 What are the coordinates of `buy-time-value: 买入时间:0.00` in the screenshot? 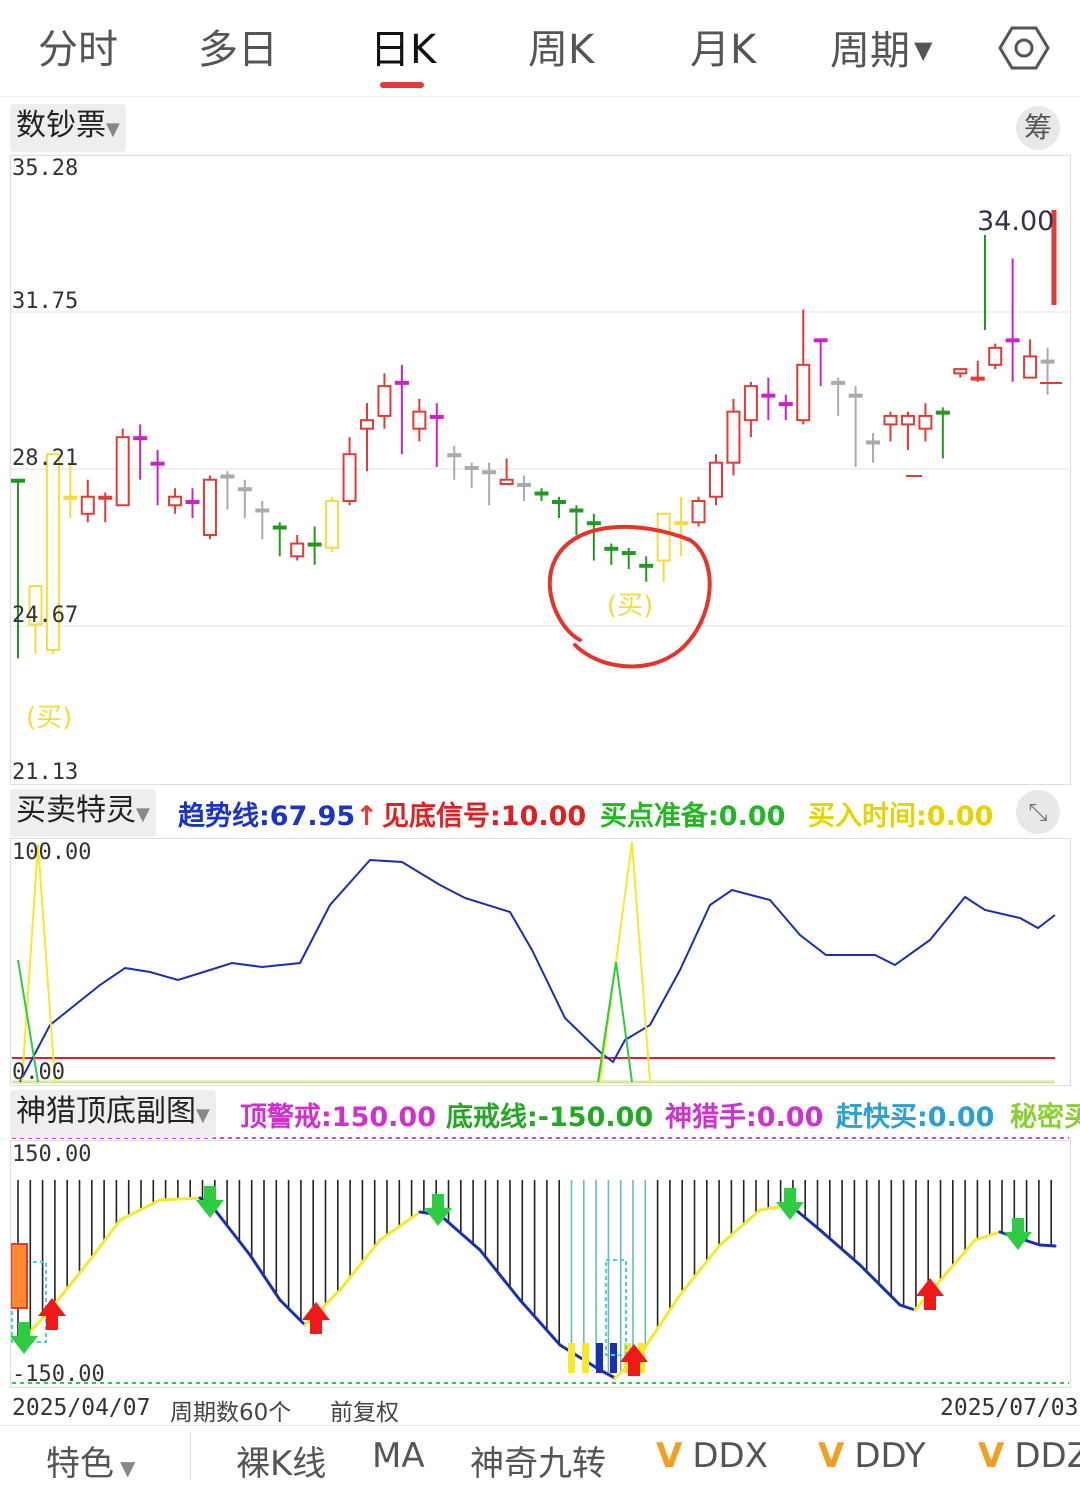 It's located at (901, 816).